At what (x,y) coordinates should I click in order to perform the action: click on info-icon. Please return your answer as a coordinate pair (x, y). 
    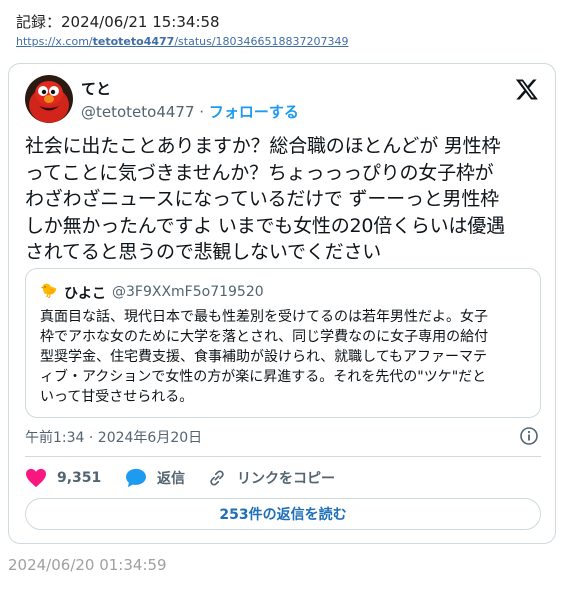
    Looking at the image, I should click on (529, 436).